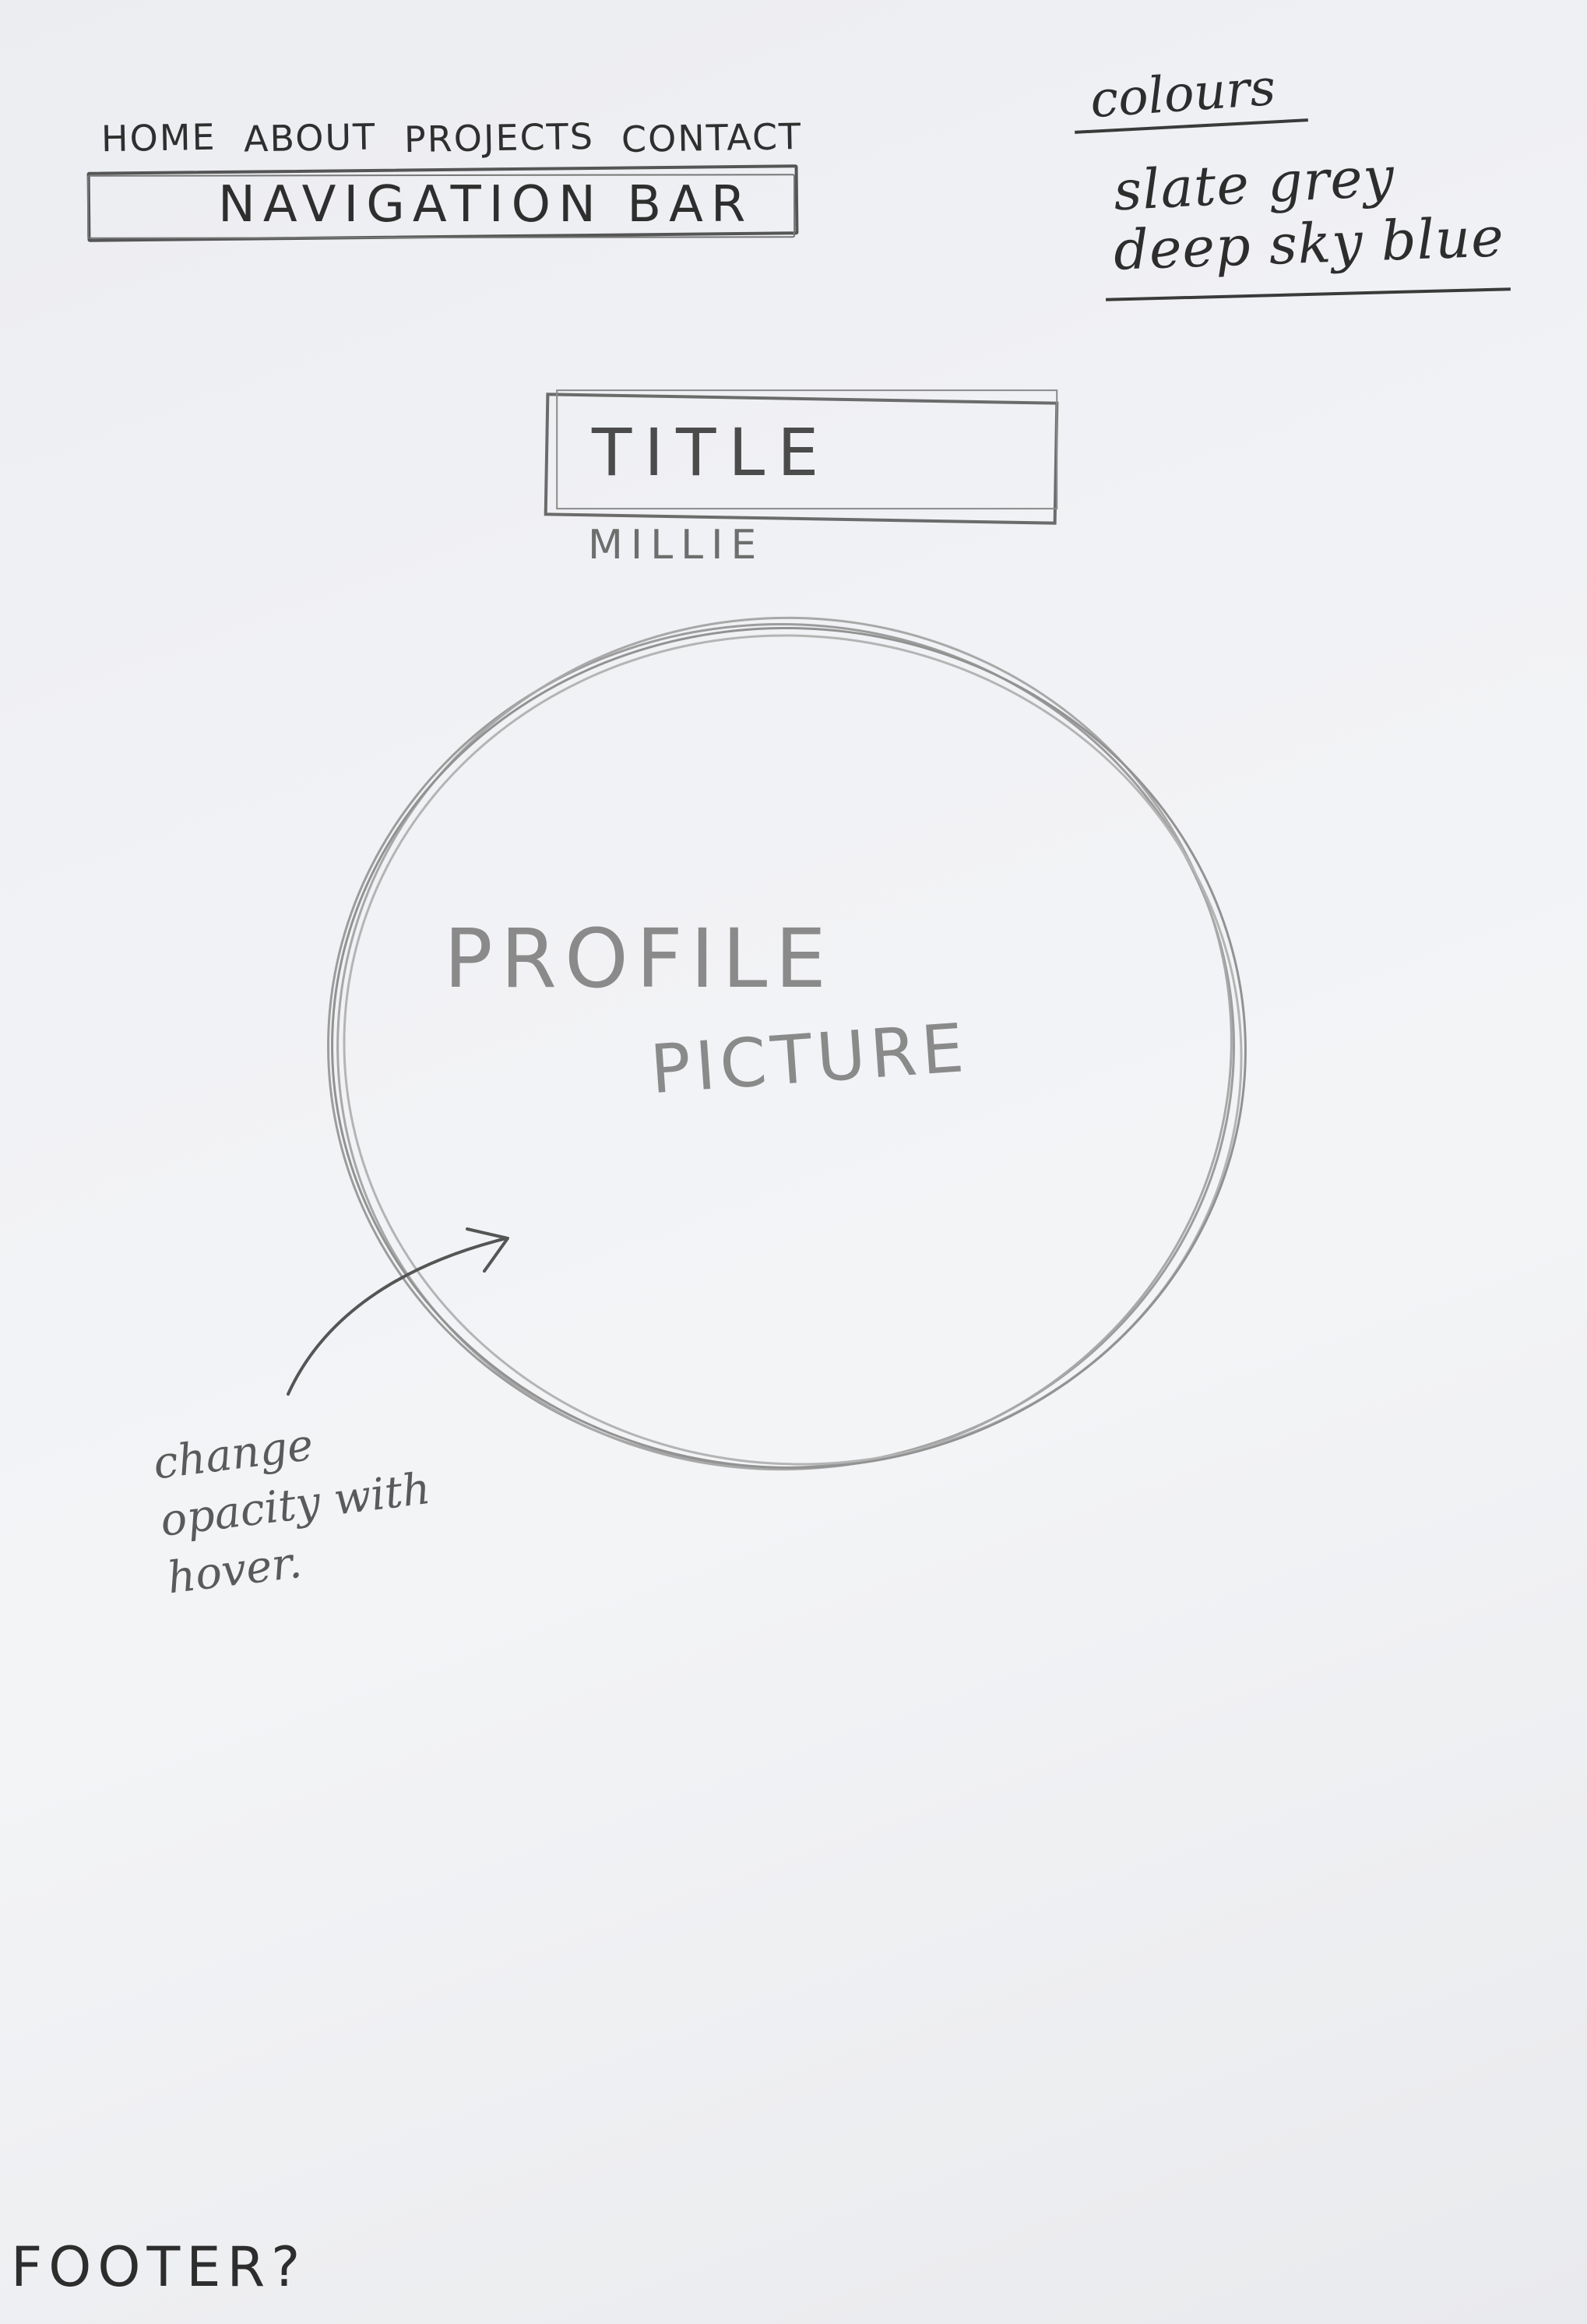 The image size is (1587, 2324). What do you see at coordinates (158, 138) in the screenshot?
I see `nav-link-home: HOME` at bounding box center [158, 138].